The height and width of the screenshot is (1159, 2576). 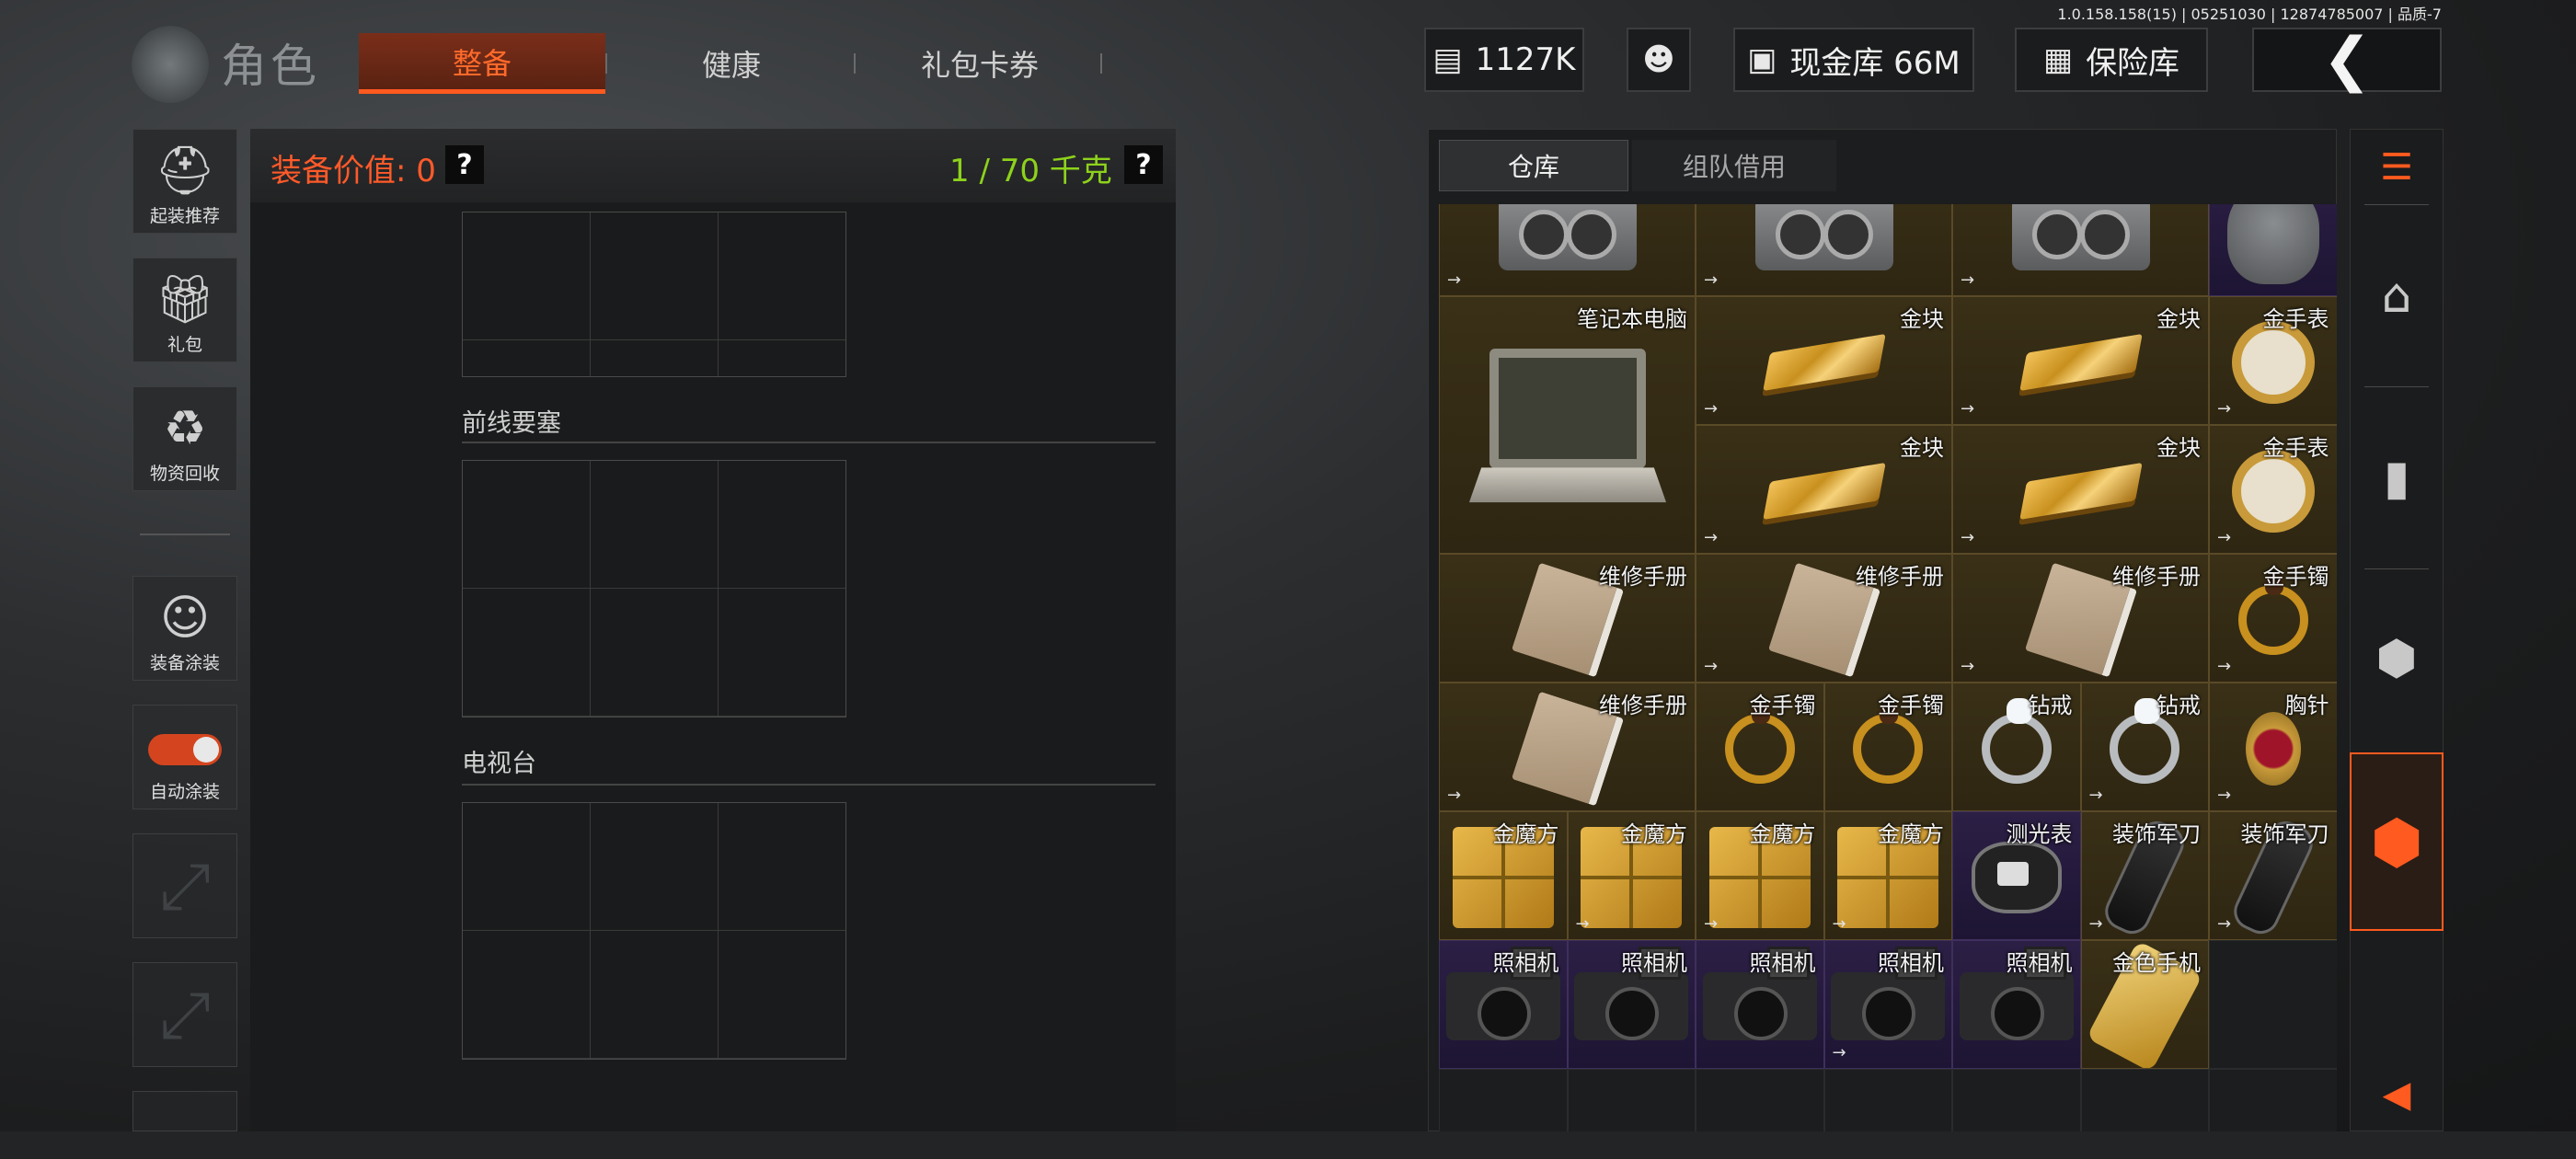 What do you see at coordinates (2144, 1004) in the screenshot?
I see `inventory-item: 金色手机` at bounding box center [2144, 1004].